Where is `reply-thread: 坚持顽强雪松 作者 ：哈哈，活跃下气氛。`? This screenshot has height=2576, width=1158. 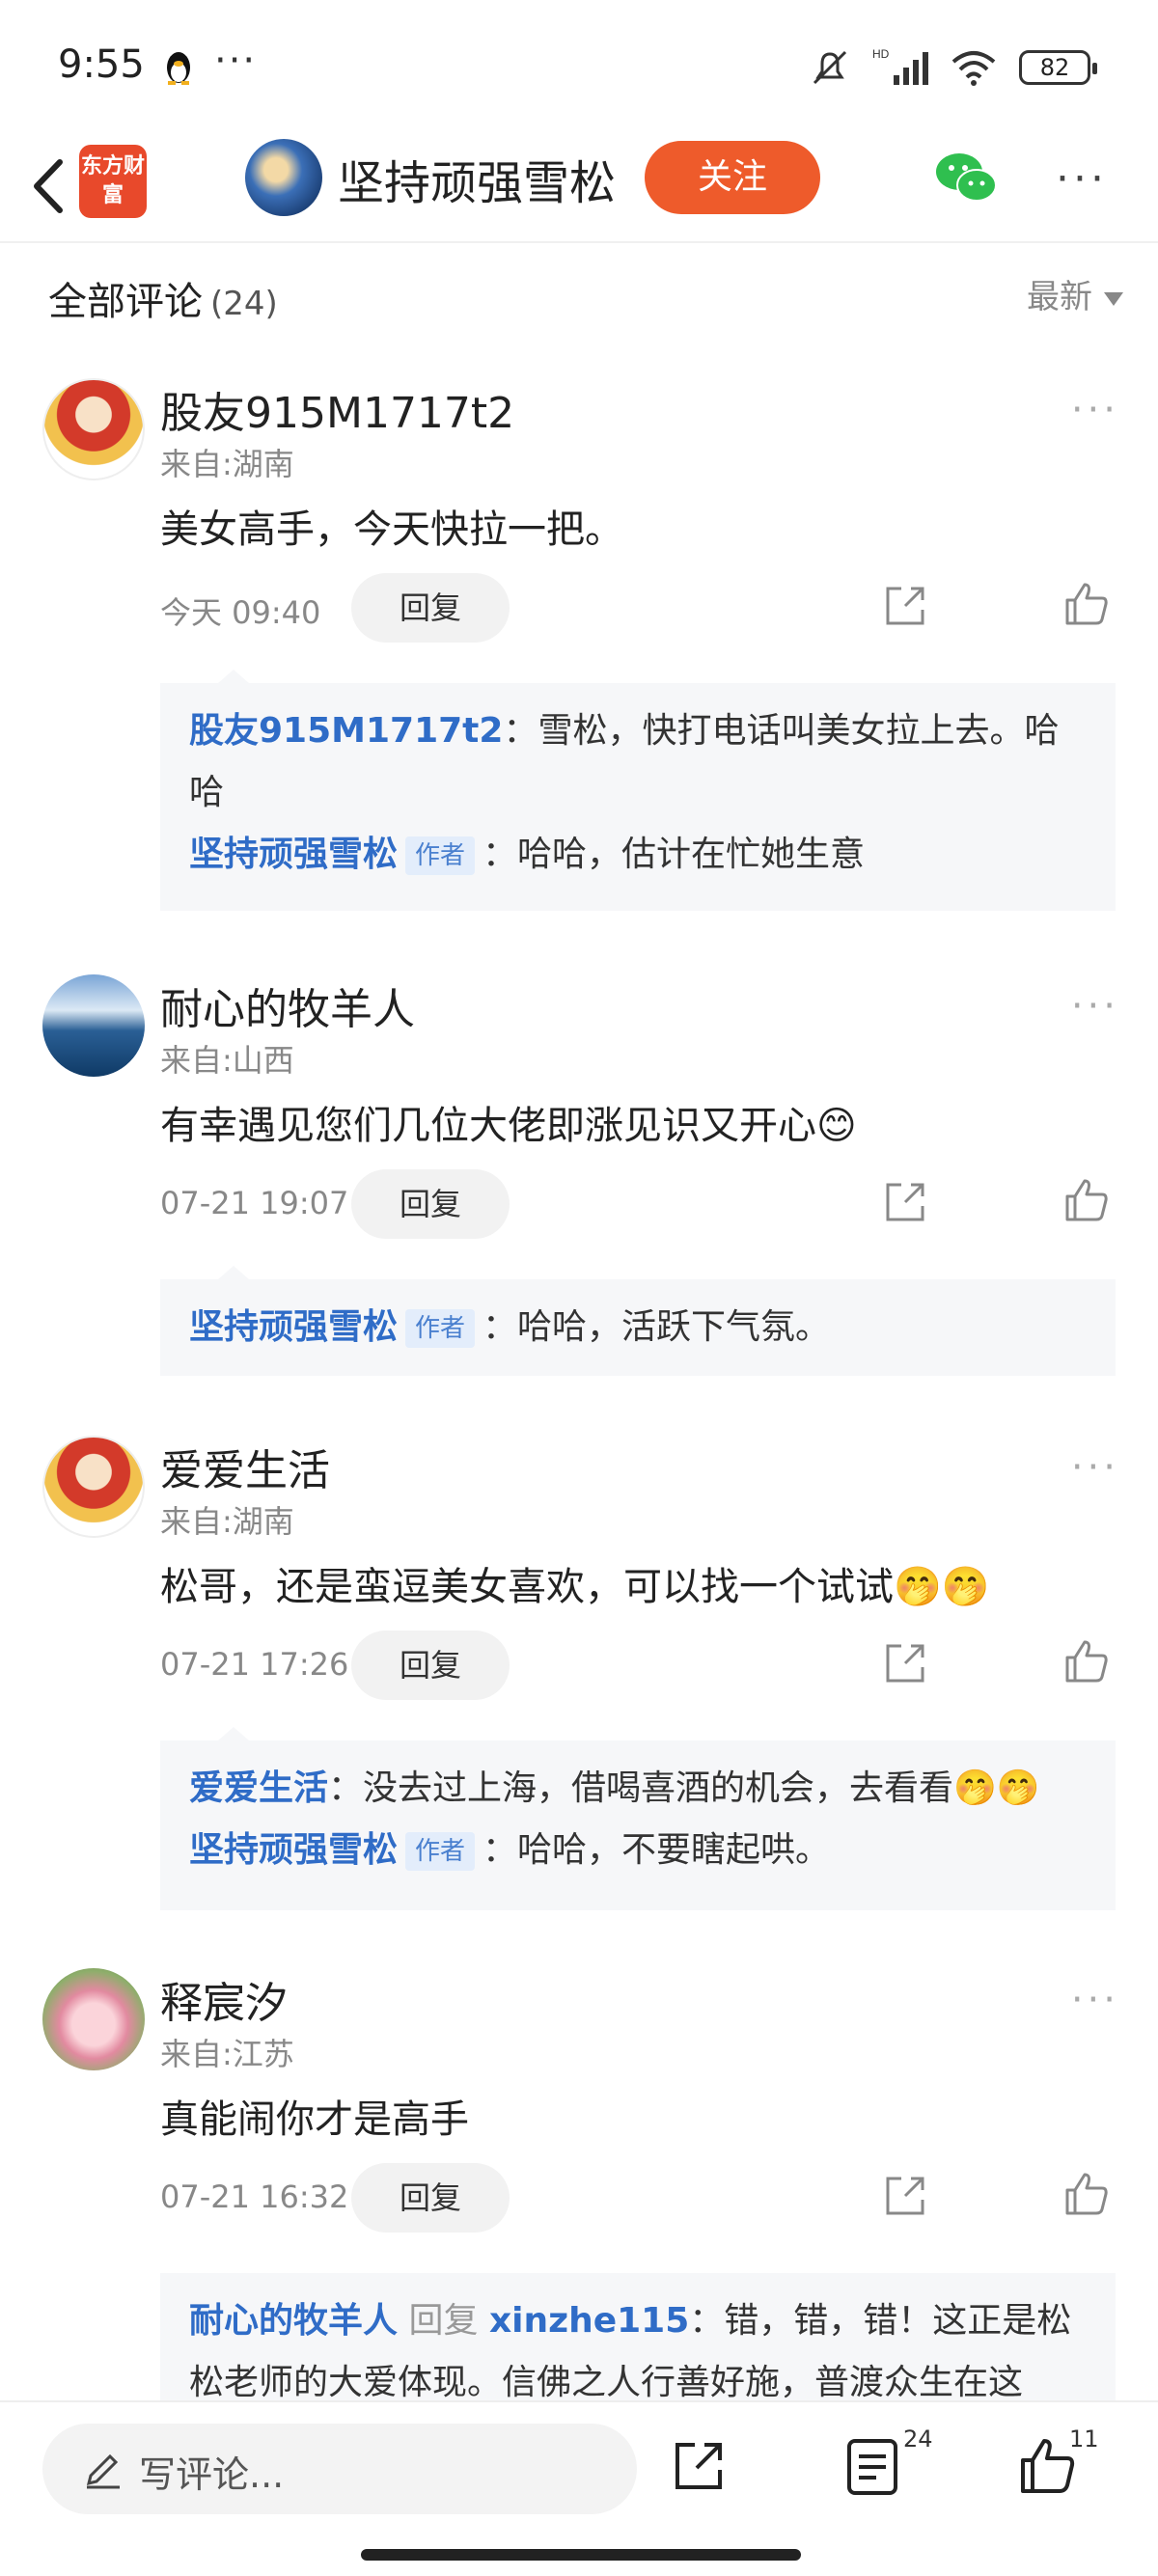
reply-thread: 坚持顽强雪松 作者 ：哈哈，活跃下气氛。 is located at coordinates (638, 1321).